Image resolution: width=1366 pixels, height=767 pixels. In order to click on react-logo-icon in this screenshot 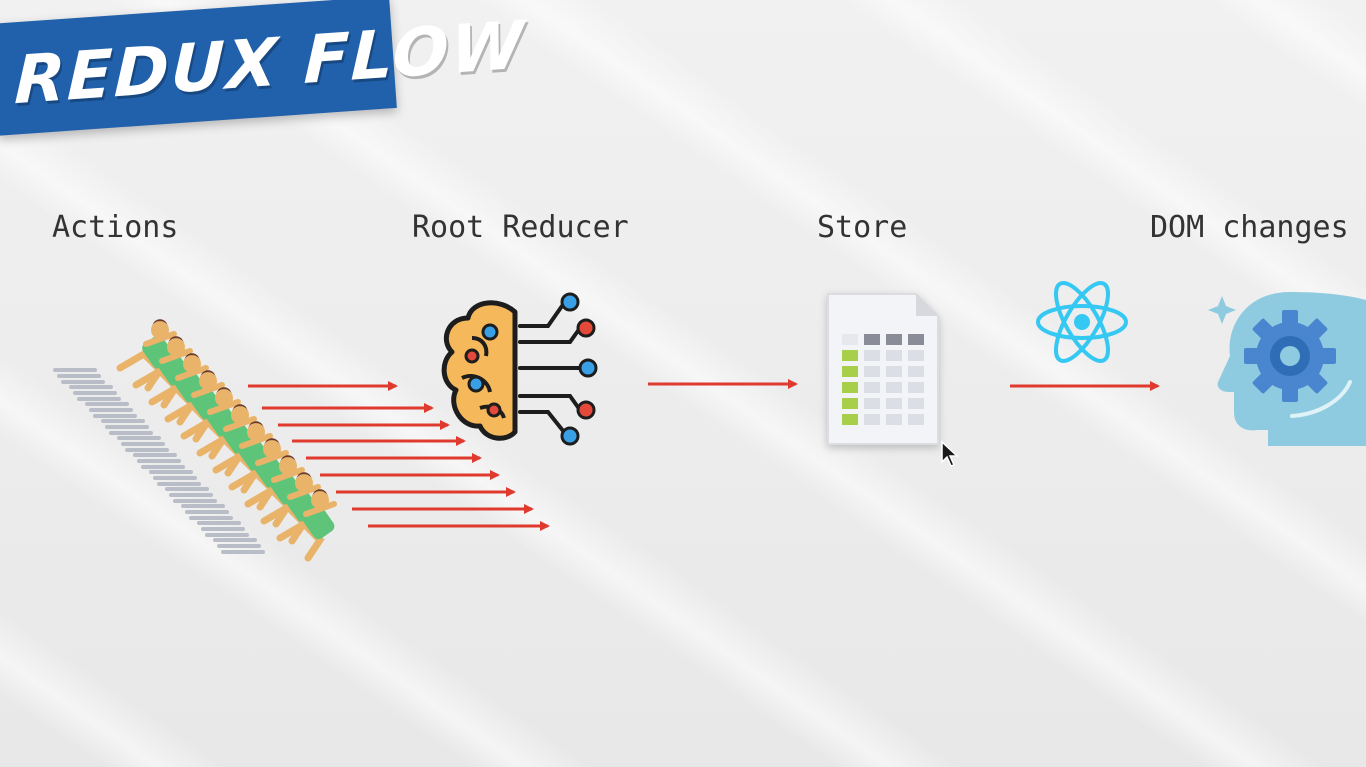, I will do `click(1082, 322)`.